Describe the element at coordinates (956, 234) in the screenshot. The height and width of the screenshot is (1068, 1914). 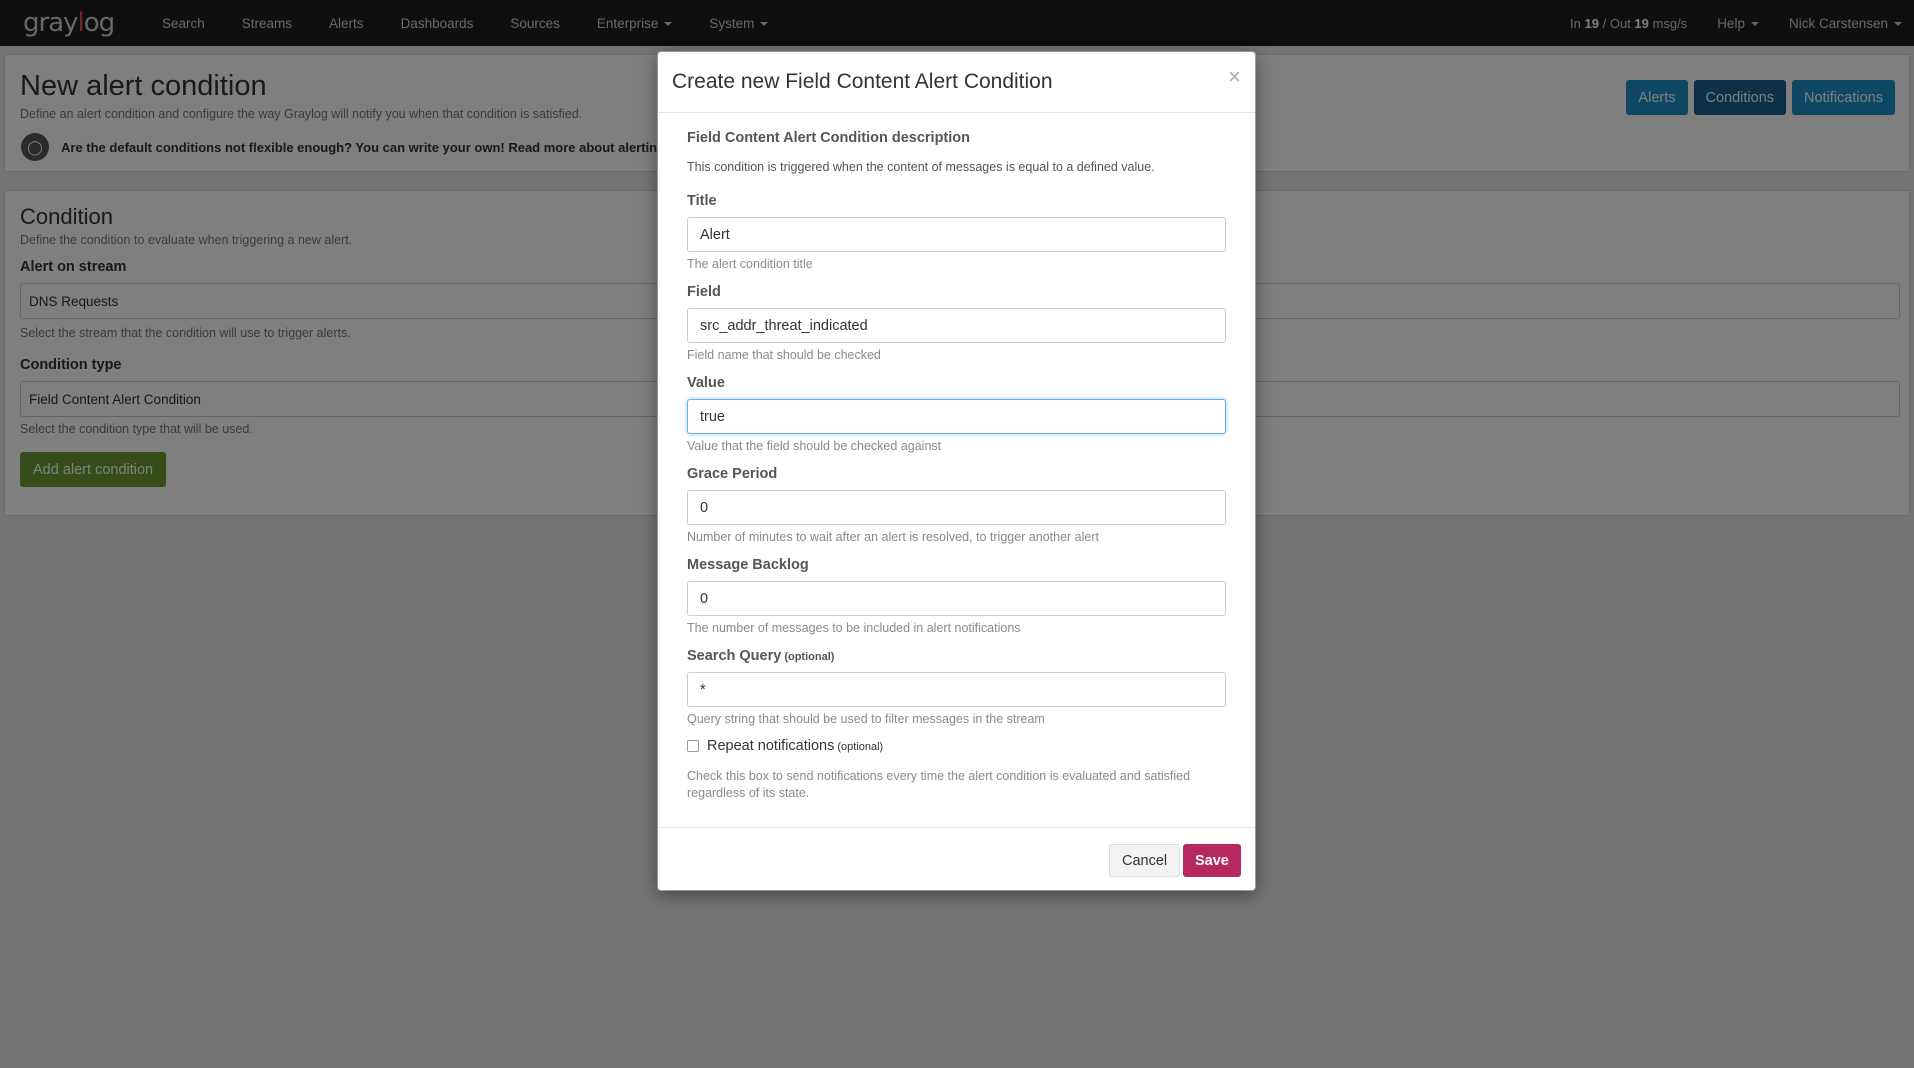
I see `title-input: Alert` at that location.